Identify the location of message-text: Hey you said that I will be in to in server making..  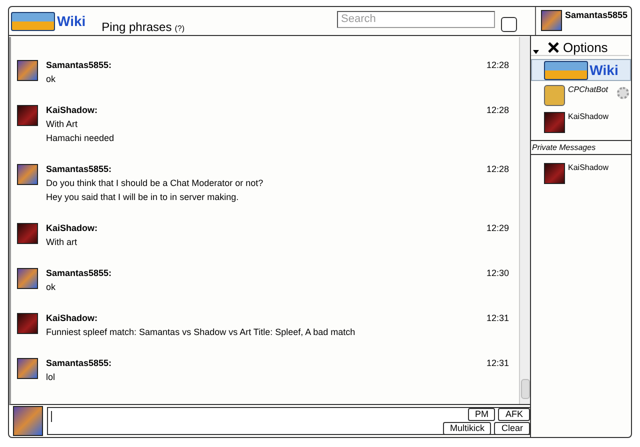
(143, 197).